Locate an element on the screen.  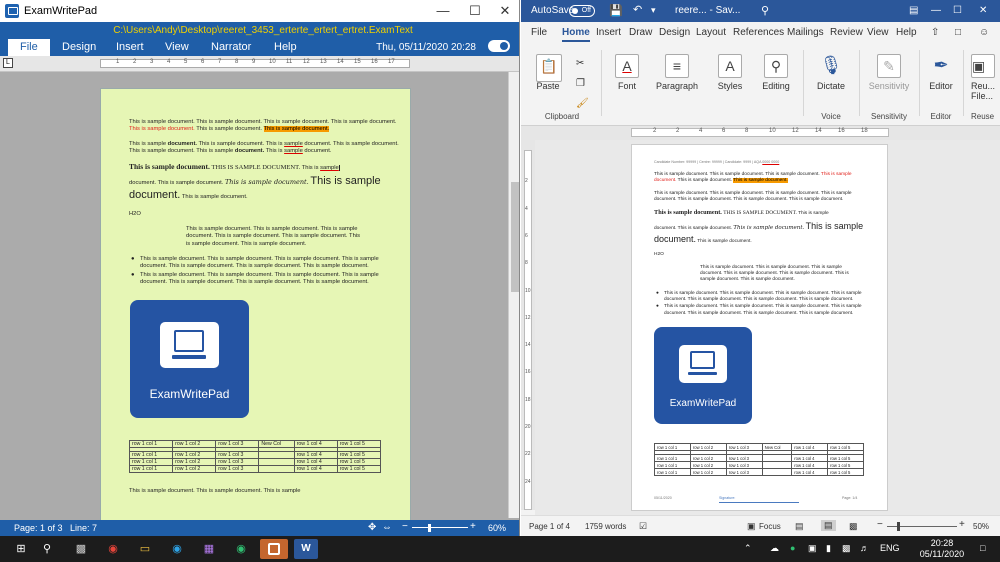
editing-button: Editing is located at coordinates (776, 86).